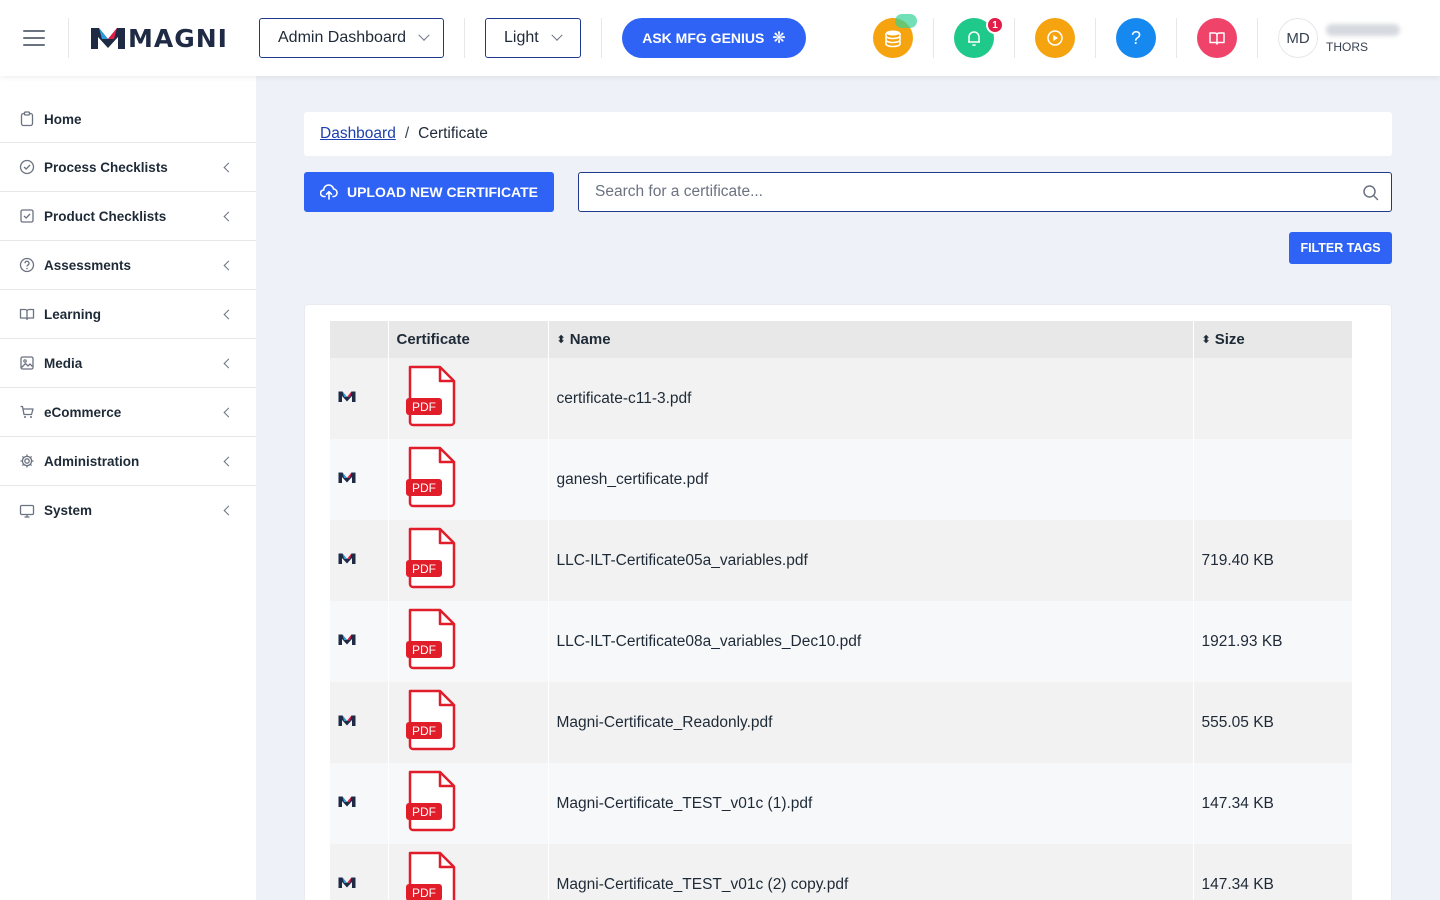  Describe the element at coordinates (974, 39) in the screenshot. I see `bell-glyph` at that location.